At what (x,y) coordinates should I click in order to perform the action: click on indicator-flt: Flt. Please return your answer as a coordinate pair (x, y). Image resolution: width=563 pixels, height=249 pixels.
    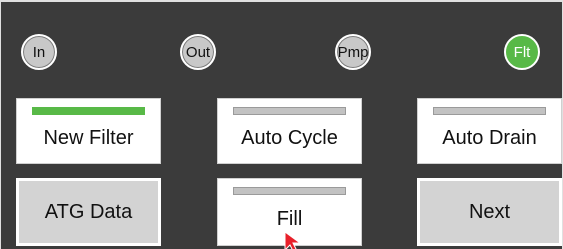
    Looking at the image, I should click on (522, 52).